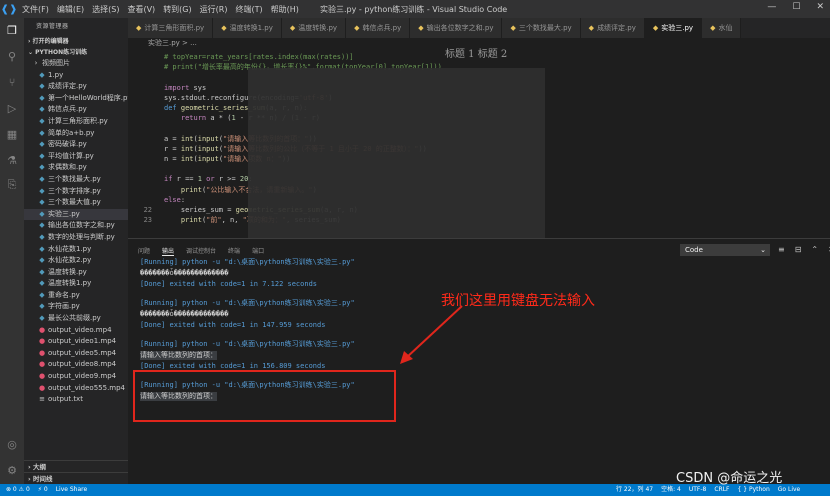 The width and height of the screenshot is (830, 496). I want to click on file-item: ◆ 输出各位数字之和.py, so click(76, 226).